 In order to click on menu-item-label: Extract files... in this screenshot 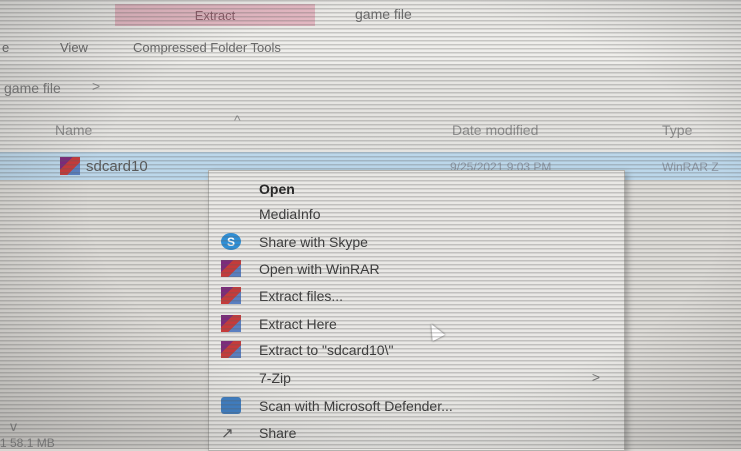, I will do `click(301, 296)`.